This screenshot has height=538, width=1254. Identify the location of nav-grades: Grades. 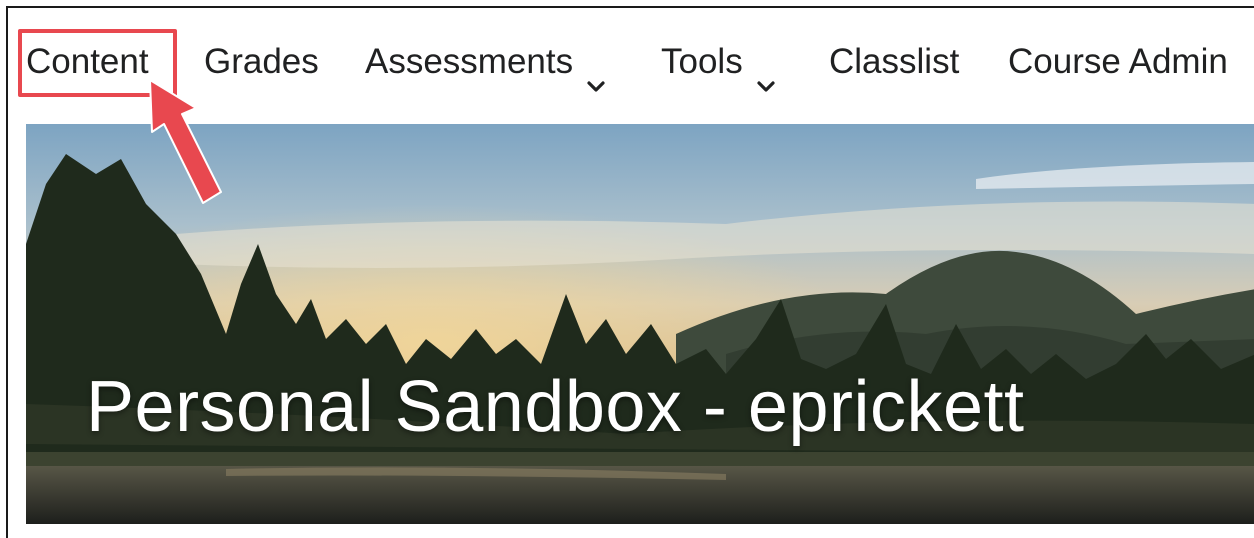
(261, 62).